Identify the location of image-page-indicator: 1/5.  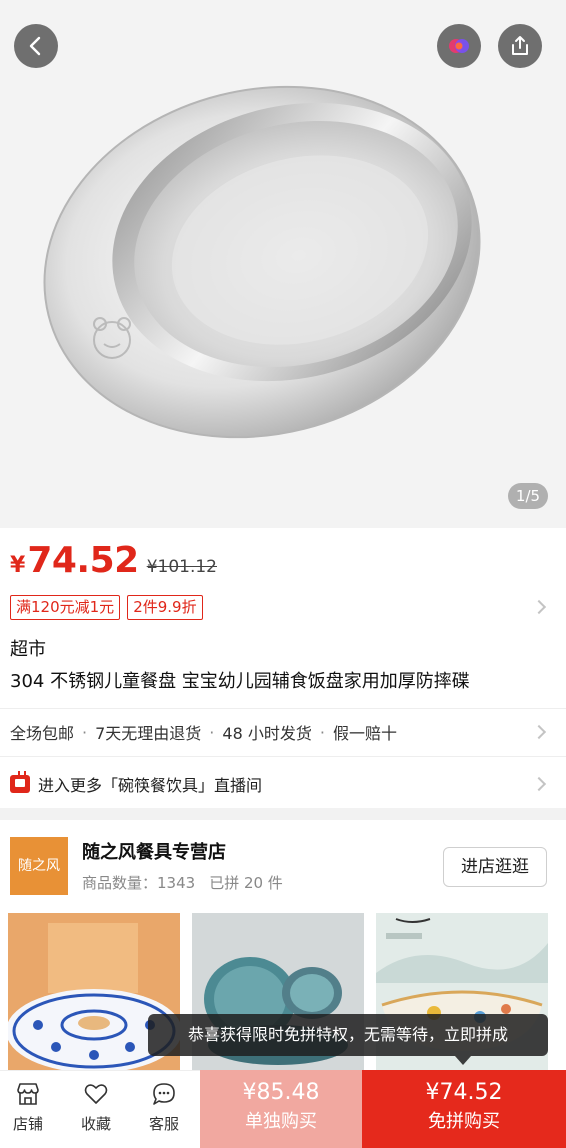
(528, 496).